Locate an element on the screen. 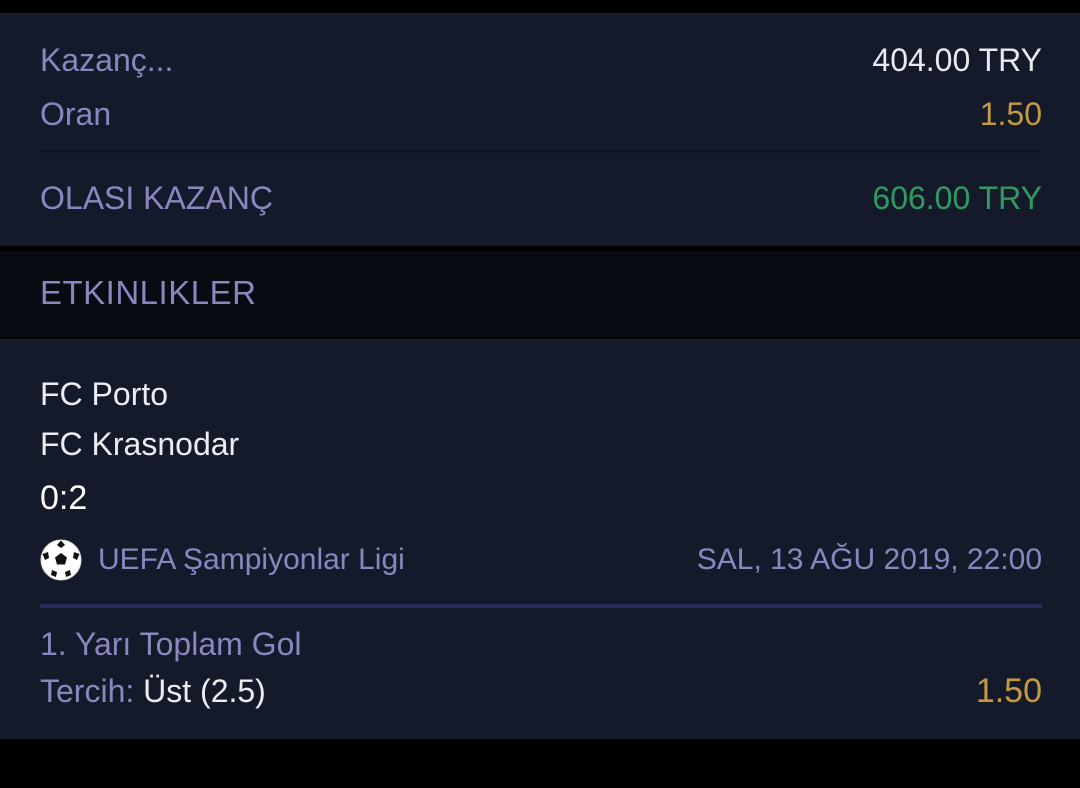 Image resolution: width=1080 pixels, height=788 pixels. pick-info: Tercih: Üst (2.5) is located at coordinates (153, 691).